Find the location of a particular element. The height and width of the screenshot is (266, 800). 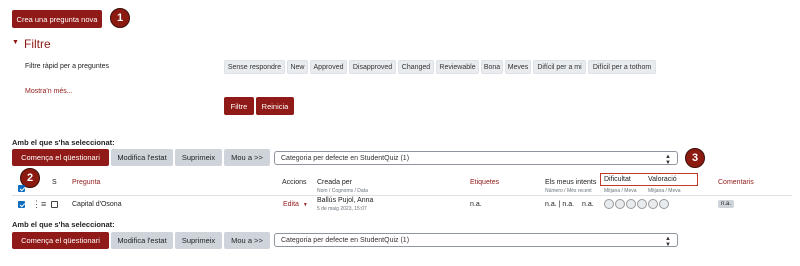

edit-label: Edita is located at coordinates (291, 204).